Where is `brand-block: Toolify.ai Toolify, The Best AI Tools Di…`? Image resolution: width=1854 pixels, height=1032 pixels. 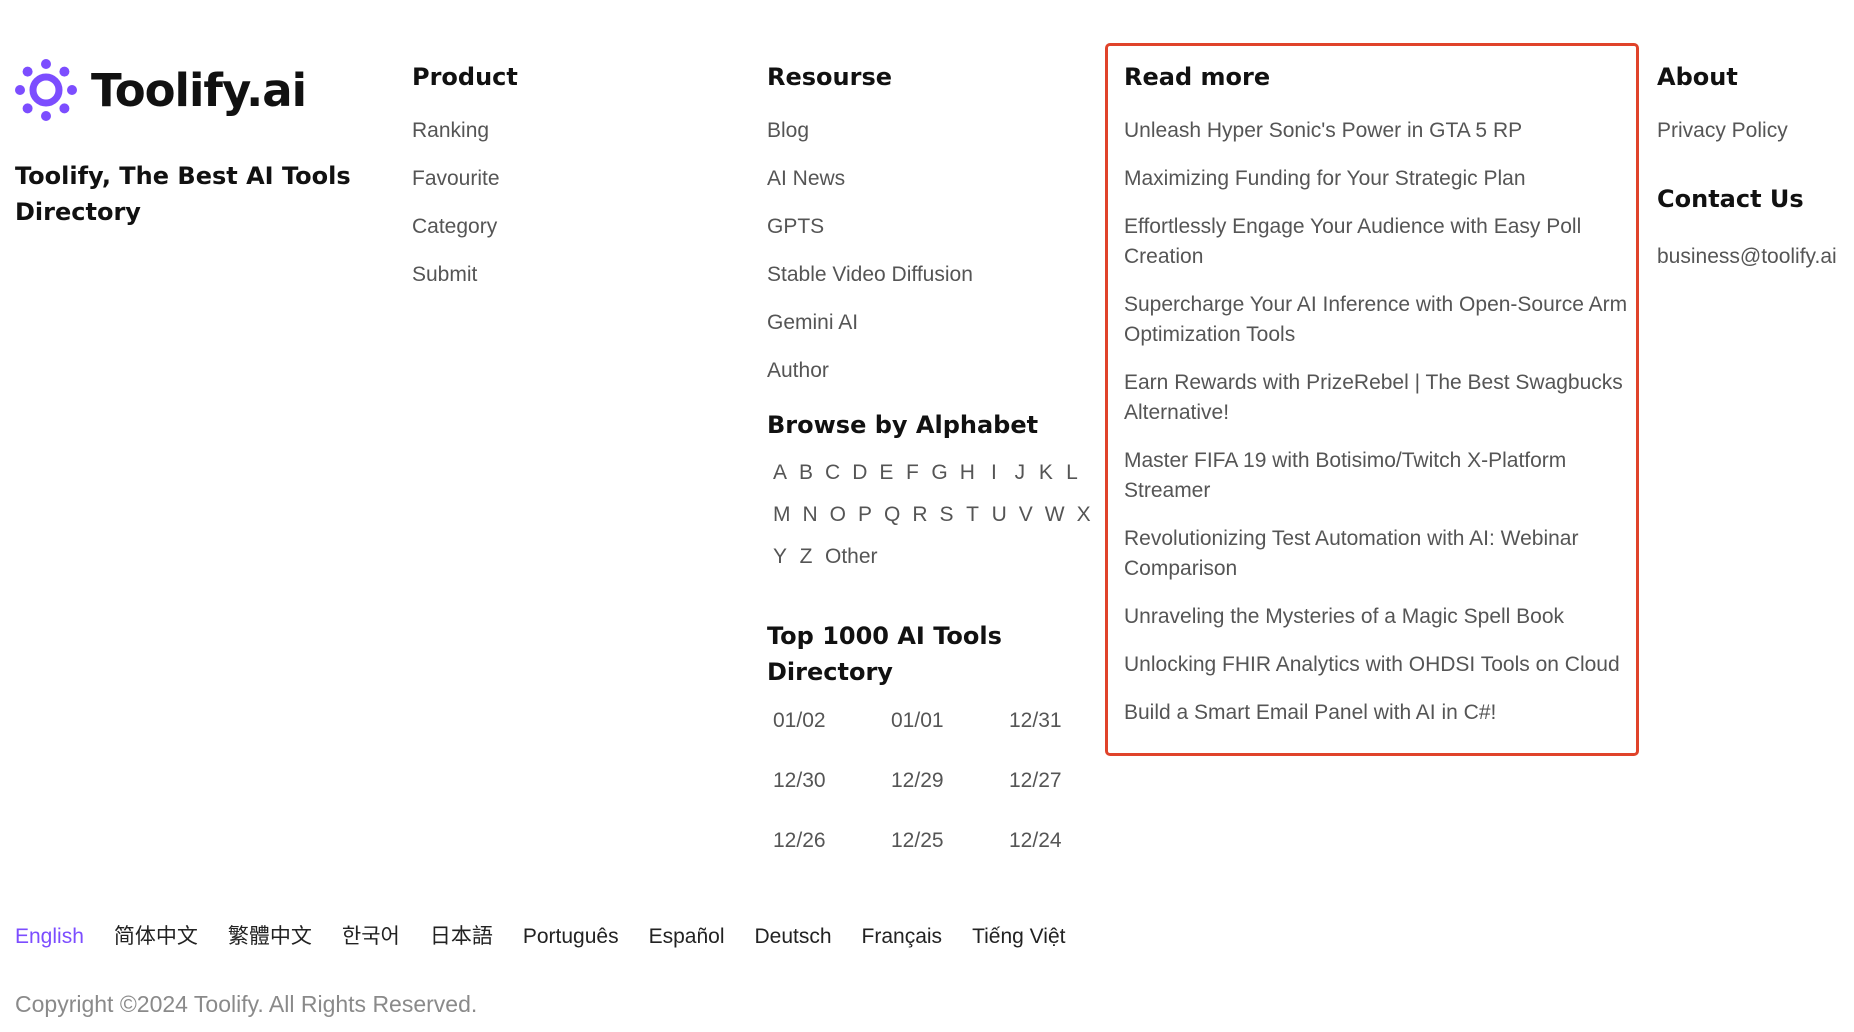 brand-block: Toolify.ai Toolify, The Best AI Tools Di… is located at coordinates (195, 144).